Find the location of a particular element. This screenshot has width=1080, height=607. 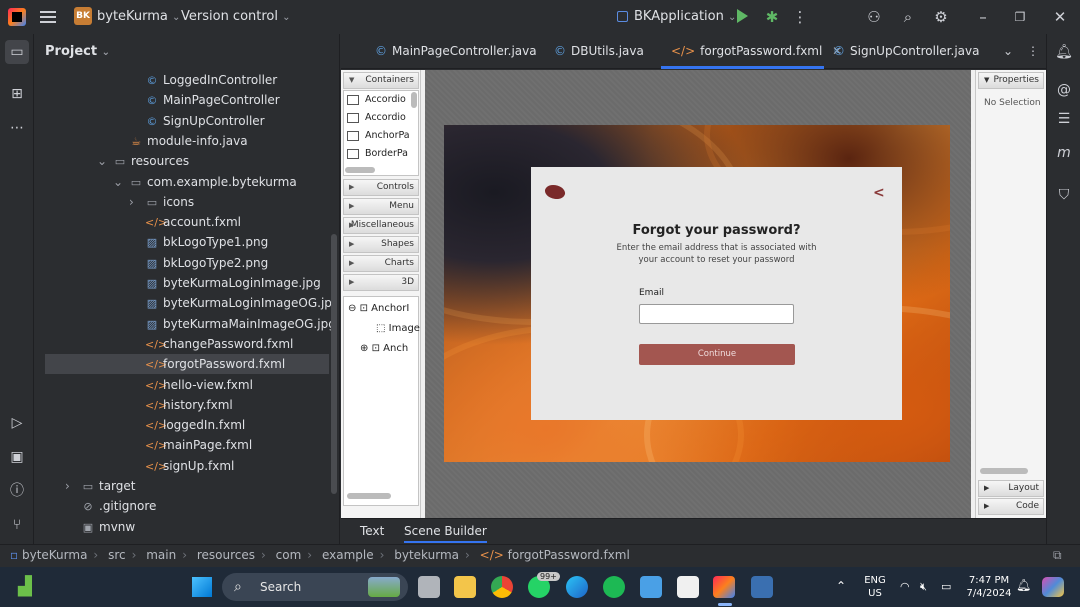

tab-forgot-password-fxml: </> forgotPassword.fxml ✕ is located at coordinates (751, 51).